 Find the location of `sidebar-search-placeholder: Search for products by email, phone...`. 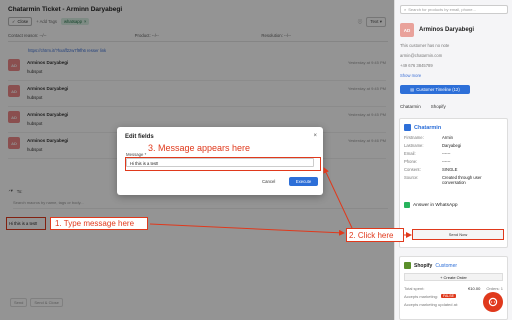

sidebar-search-placeholder: Search for products by email, phone... is located at coordinates (442, 9).